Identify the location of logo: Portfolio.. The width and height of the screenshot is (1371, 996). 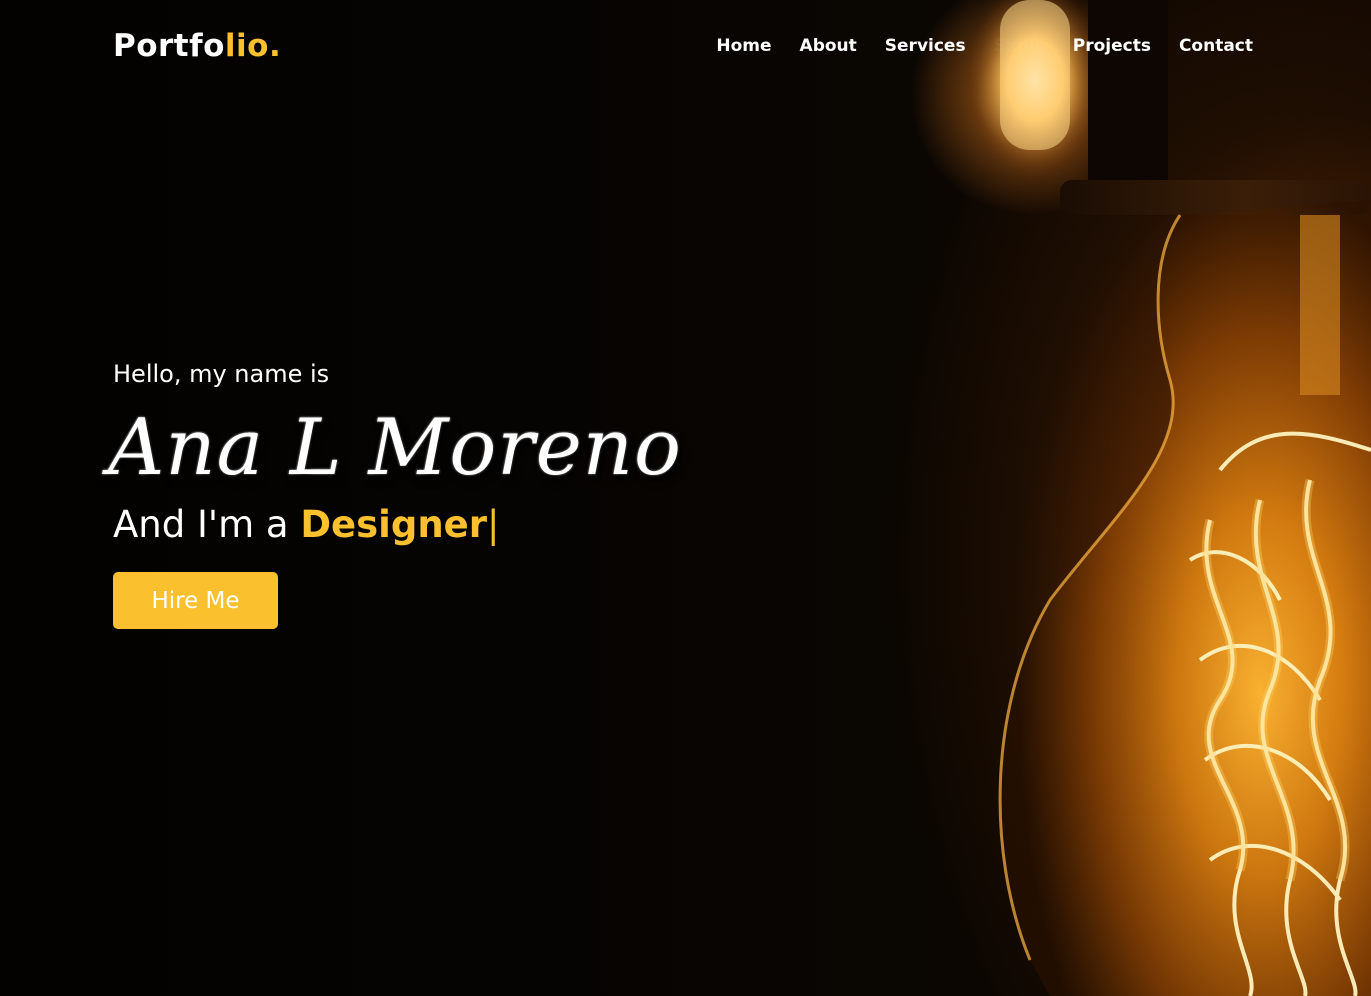
(197, 46).